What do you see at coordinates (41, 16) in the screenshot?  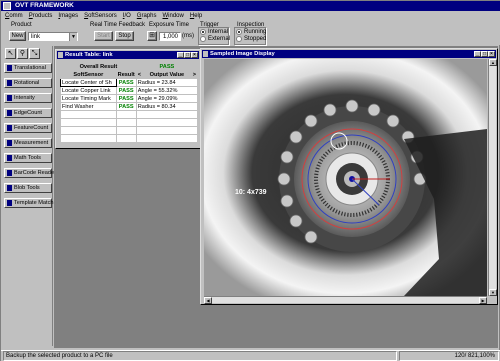 I see `menu-products: Products` at bounding box center [41, 16].